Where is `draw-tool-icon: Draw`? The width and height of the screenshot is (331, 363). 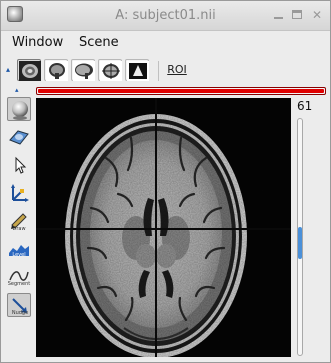
draw-tool-icon: Draw is located at coordinates (19, 221).